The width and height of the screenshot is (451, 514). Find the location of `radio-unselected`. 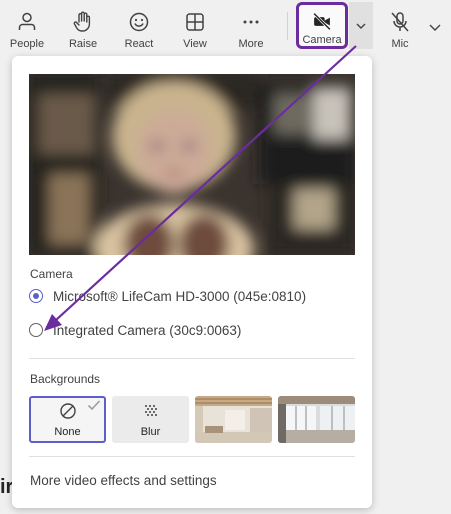

radio-unselected is located at coordinates (36, 330).